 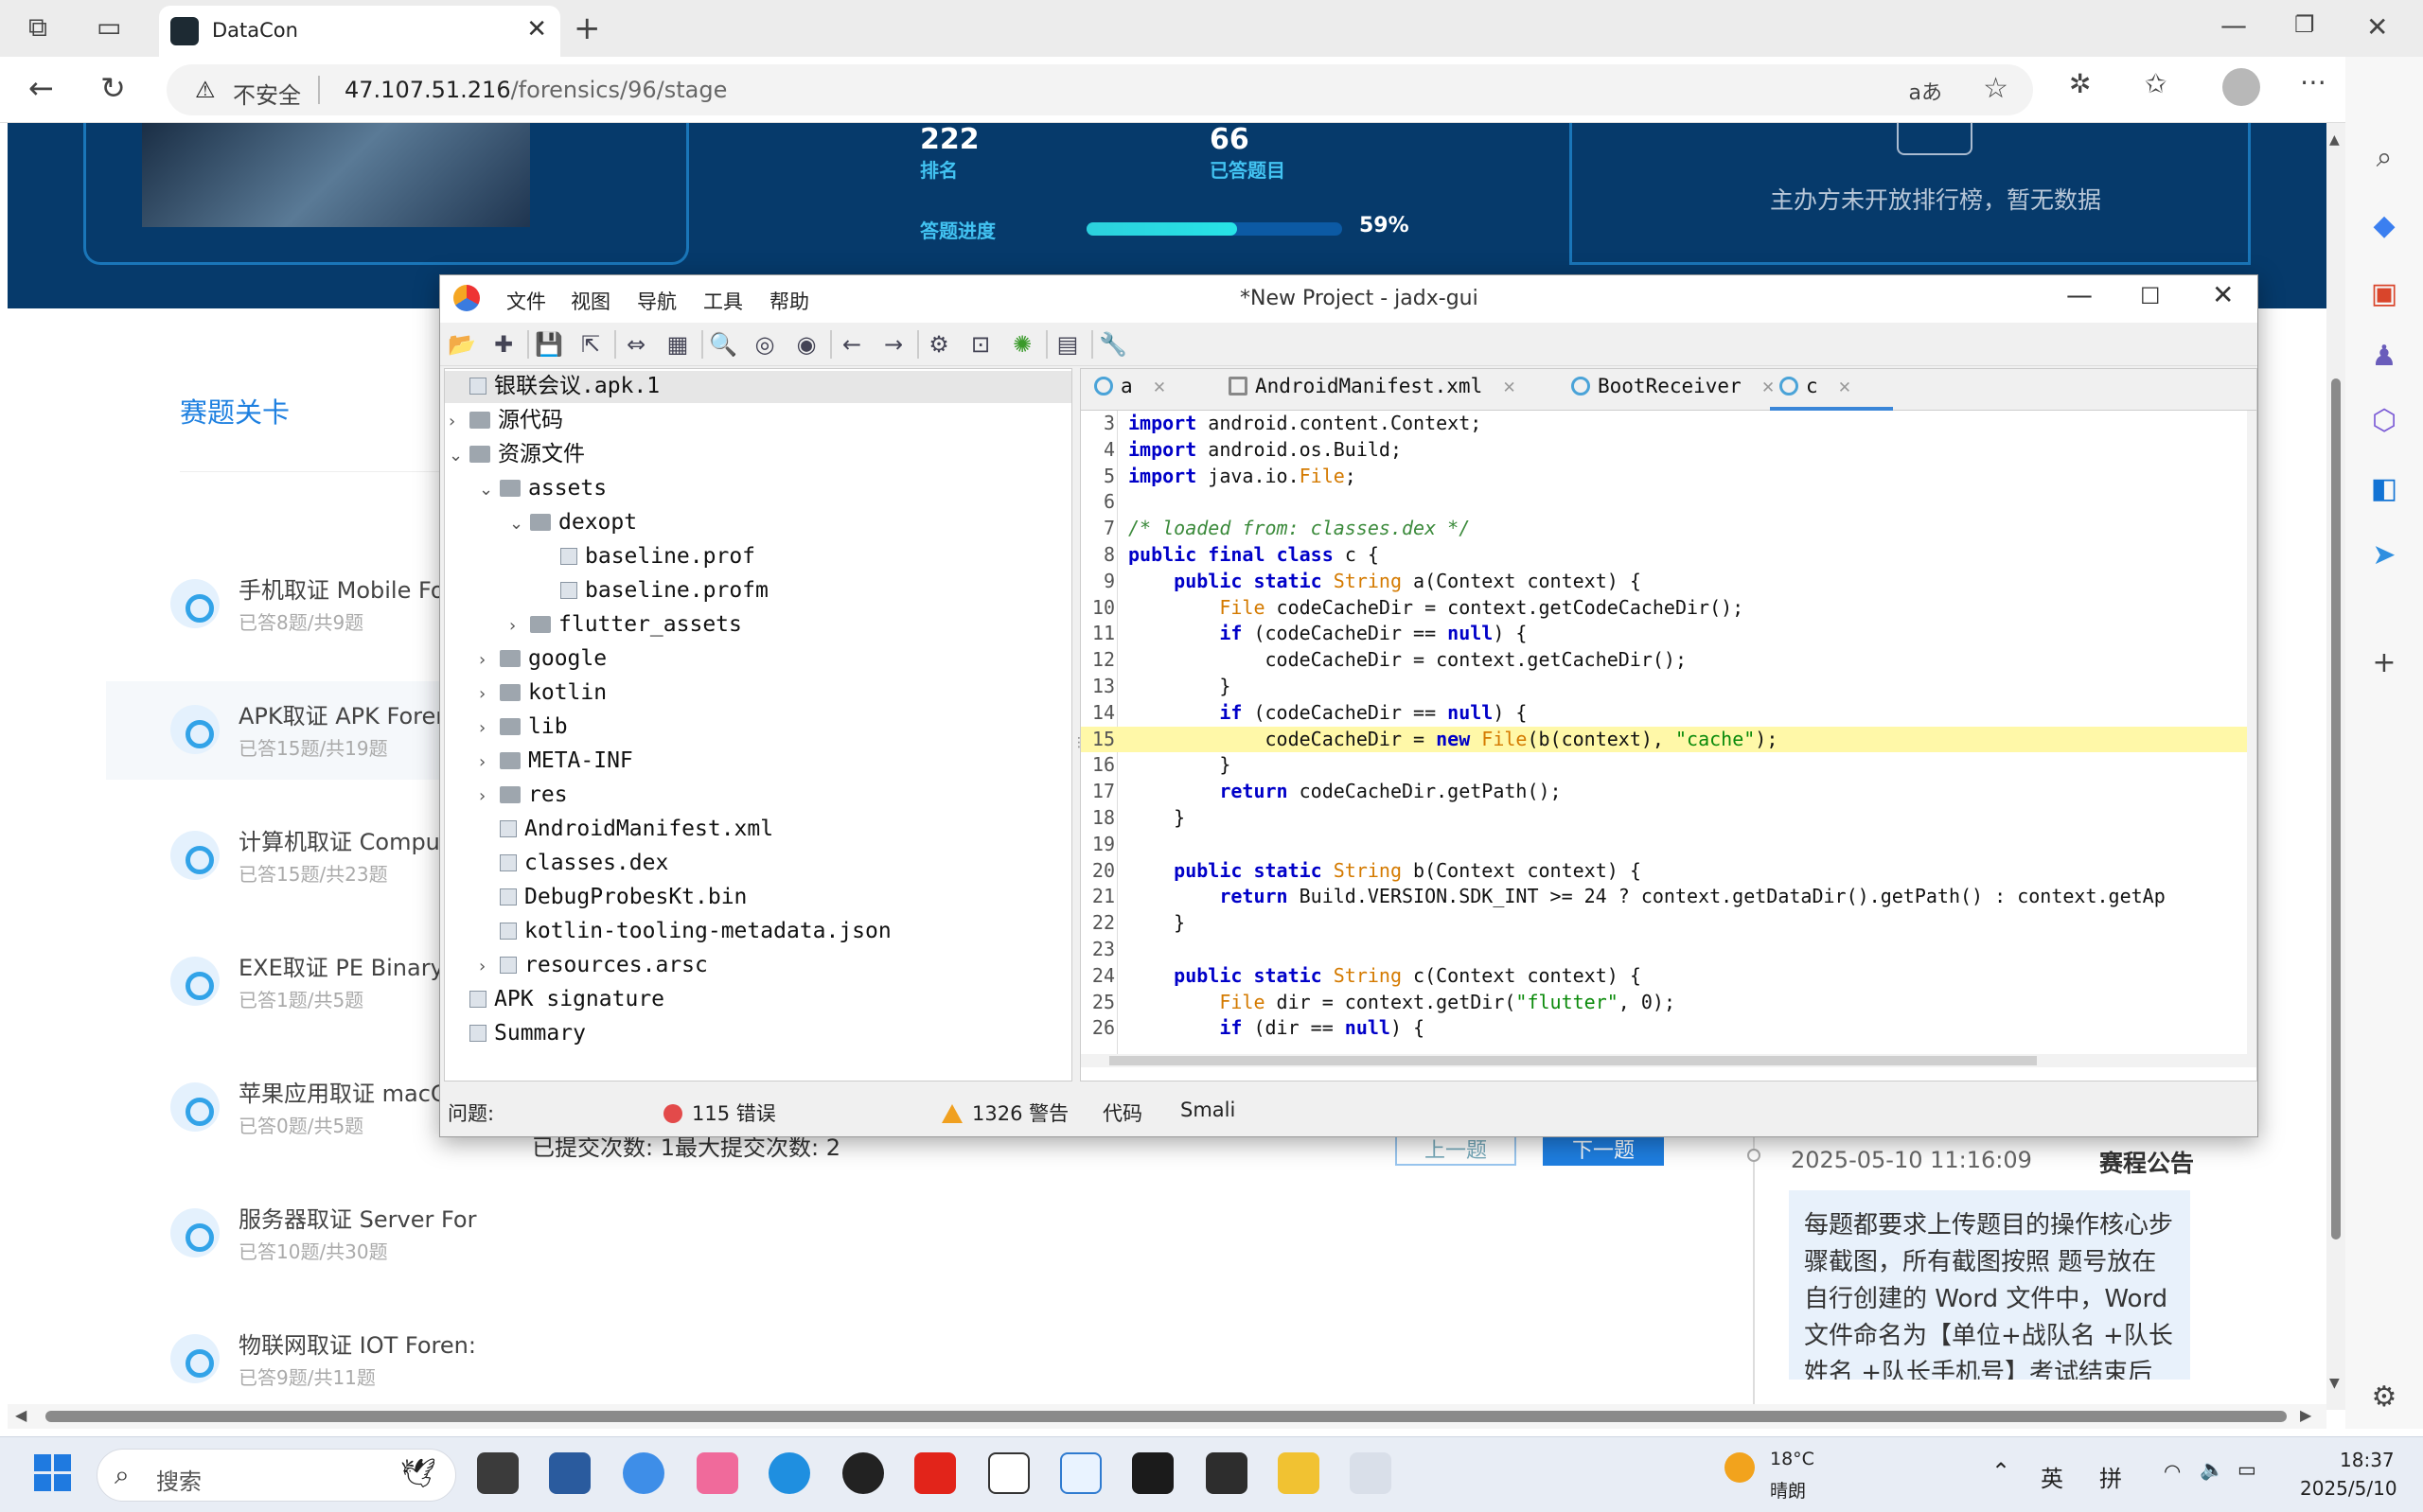 What do you see at coordinates (789, 301) in the screenshot?
I see `menu-help: 帮助` at bounding box center [789, 301].